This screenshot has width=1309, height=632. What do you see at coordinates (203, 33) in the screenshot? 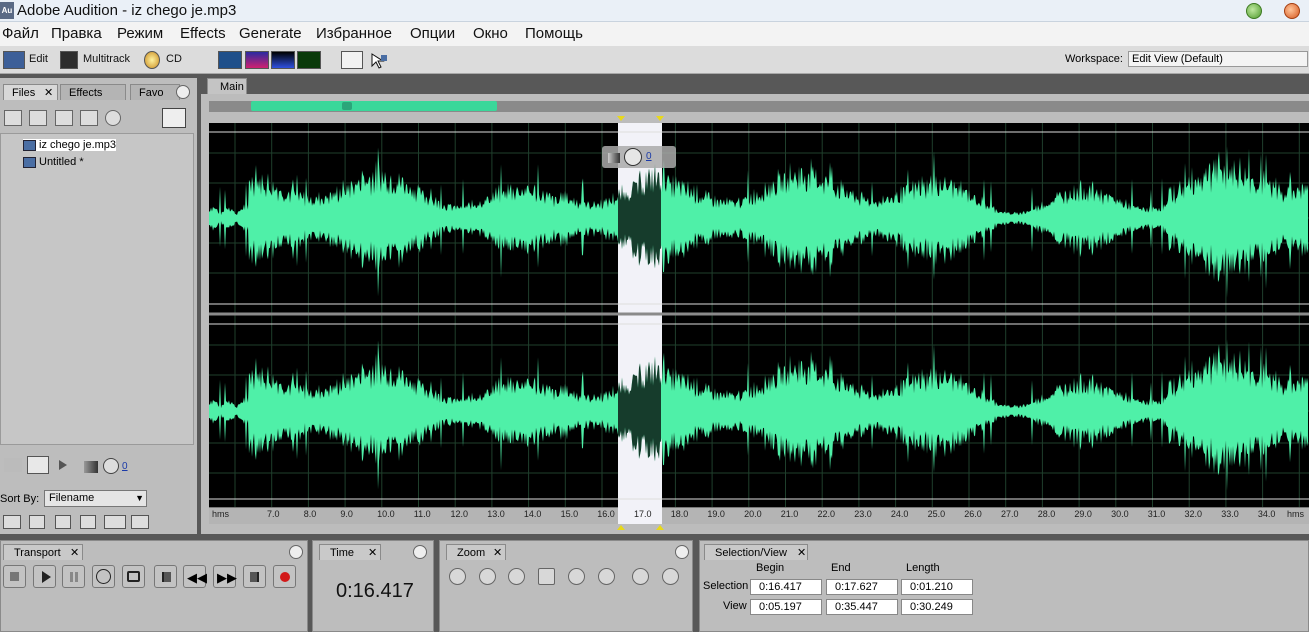
I see `menu-effects: Effects` at bounding box center [203, 33].